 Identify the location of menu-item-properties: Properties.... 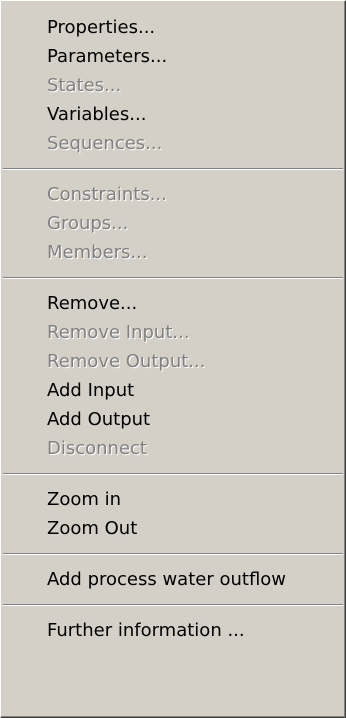
(173, 27).